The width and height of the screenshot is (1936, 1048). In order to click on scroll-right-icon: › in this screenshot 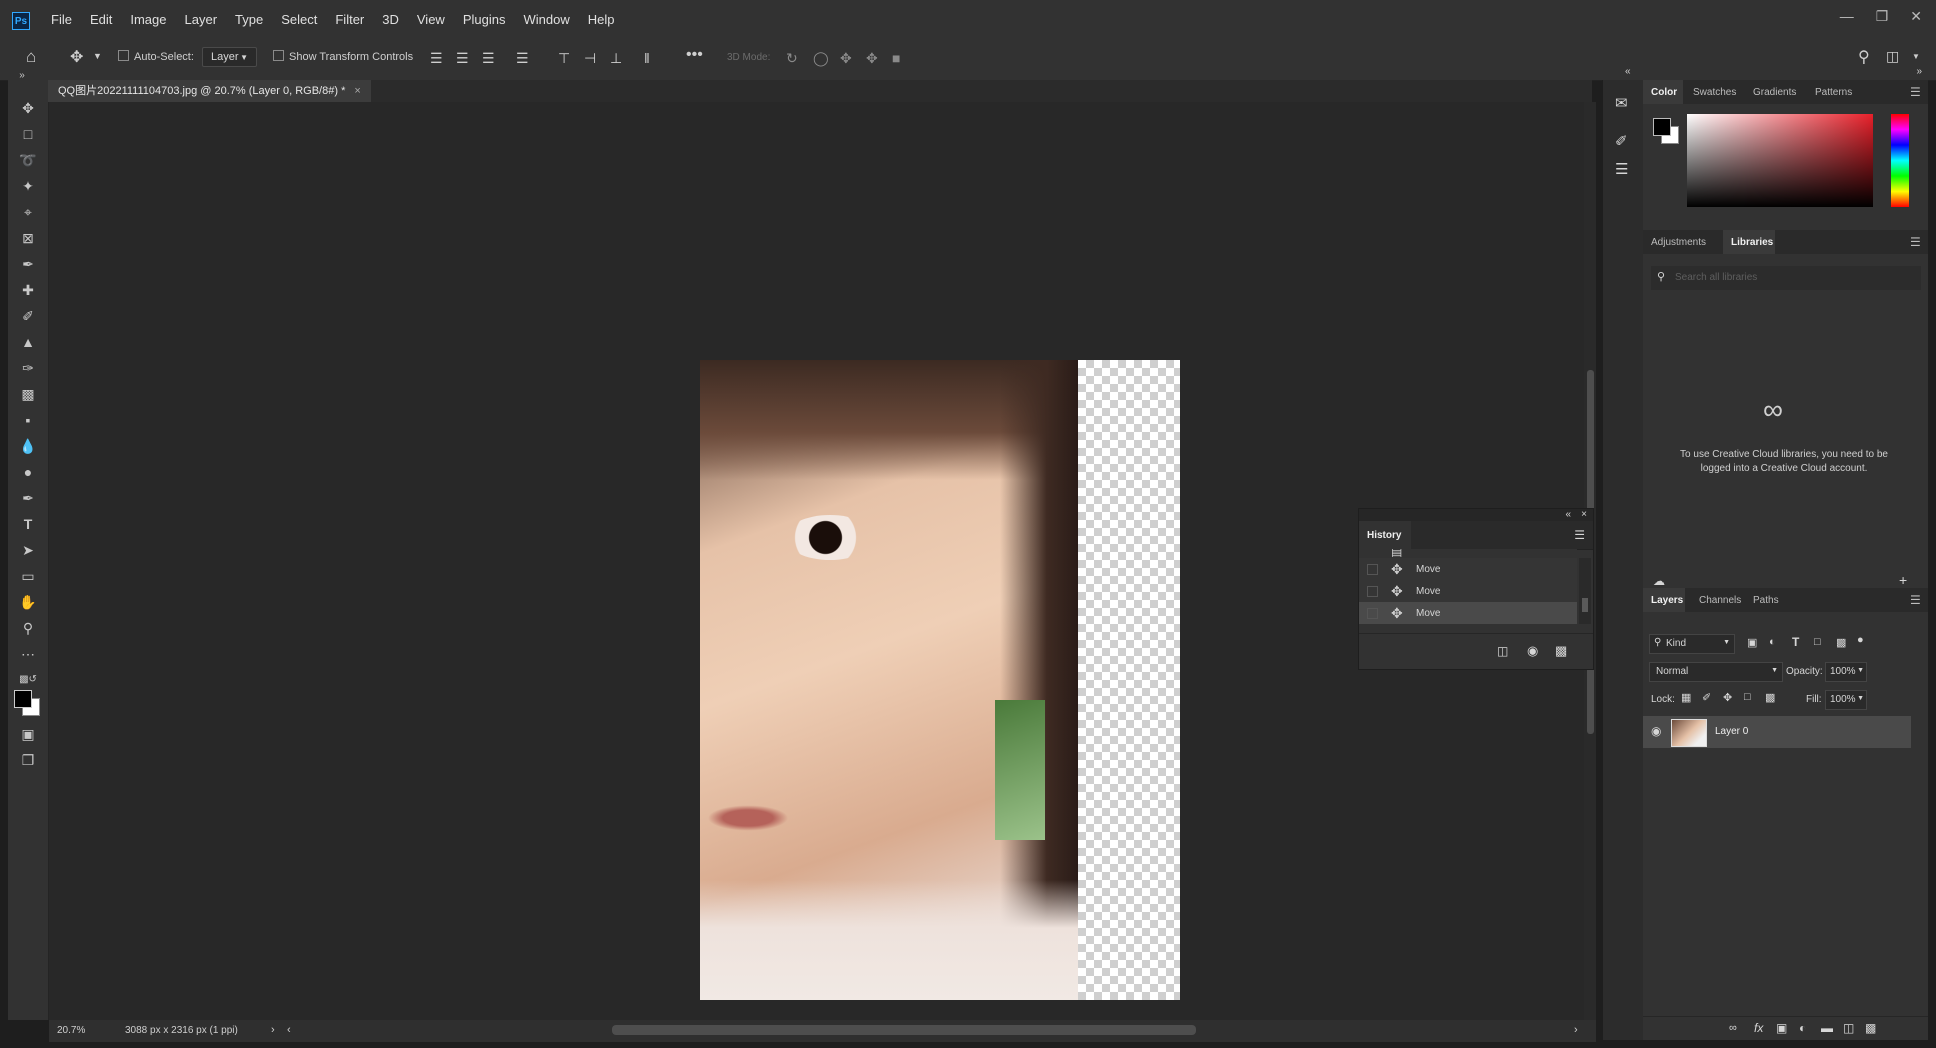, I will do `click(1576, 1030)`.